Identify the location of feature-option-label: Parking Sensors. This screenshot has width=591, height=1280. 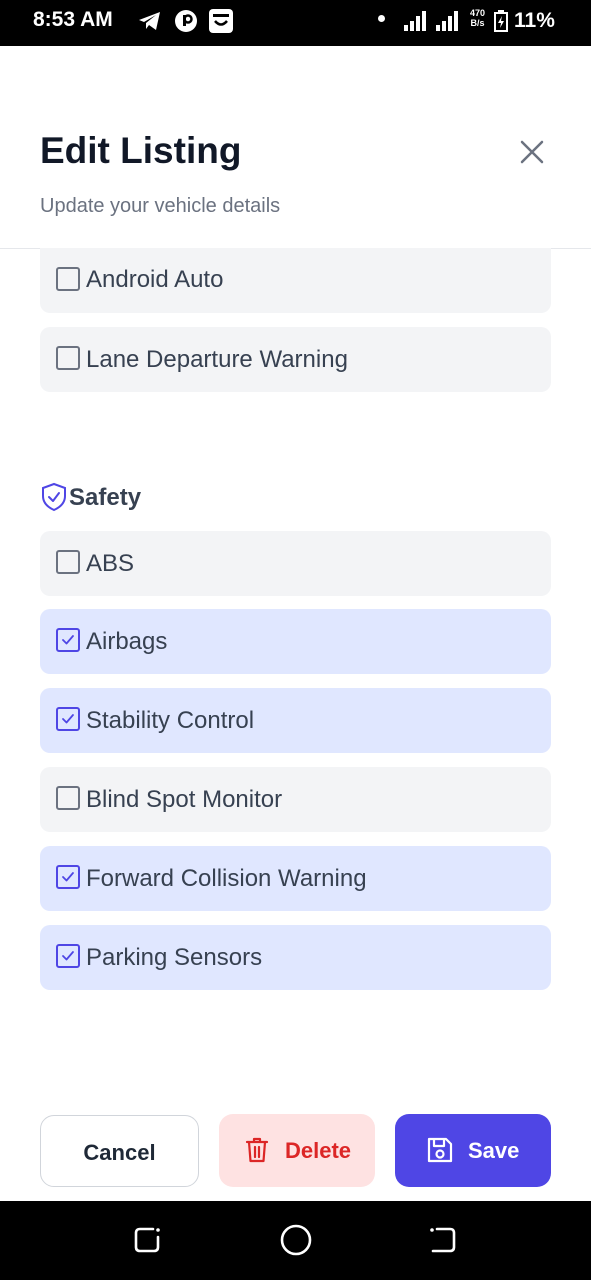
(174, 957).